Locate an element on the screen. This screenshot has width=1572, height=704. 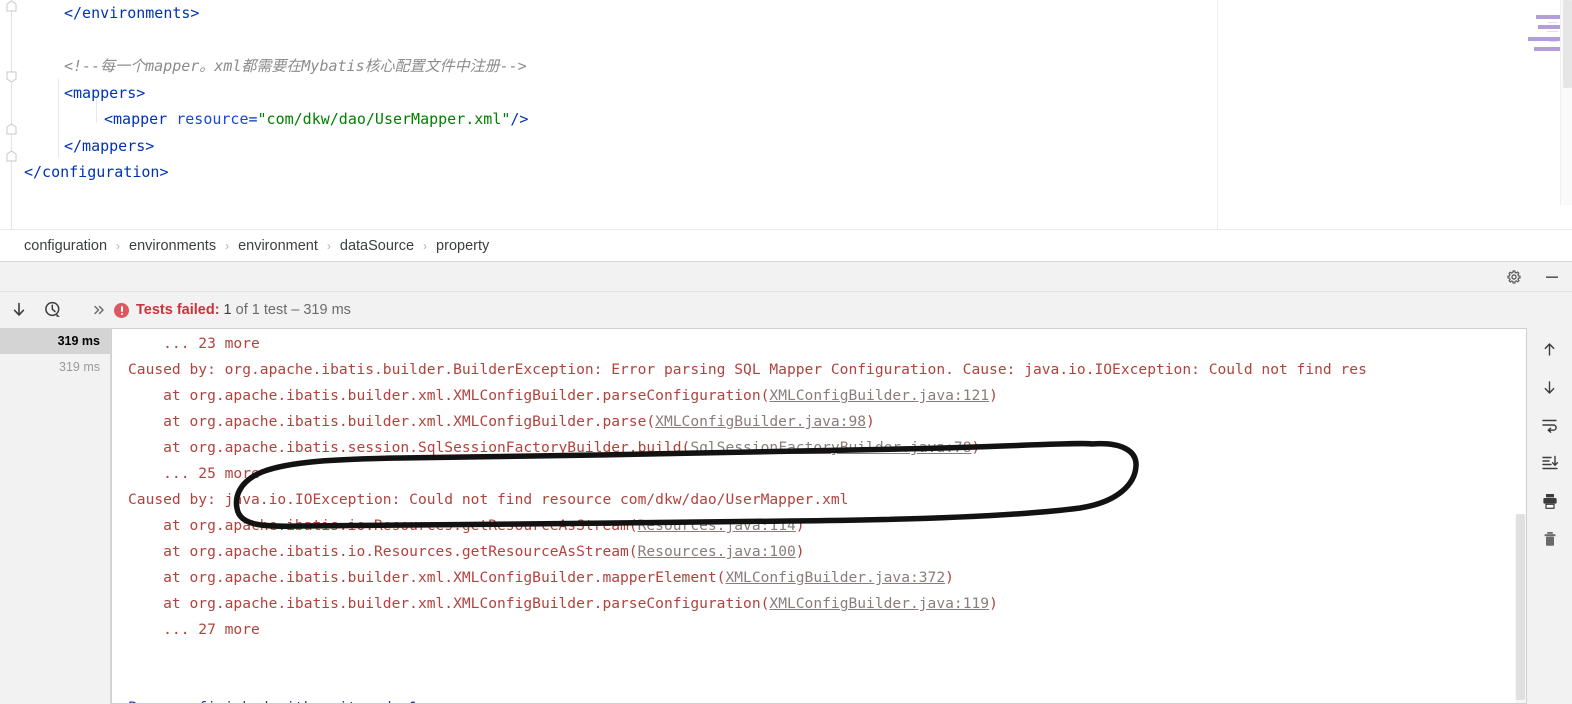
code-token-tag: </environments> is located at coordinates (132, 13).